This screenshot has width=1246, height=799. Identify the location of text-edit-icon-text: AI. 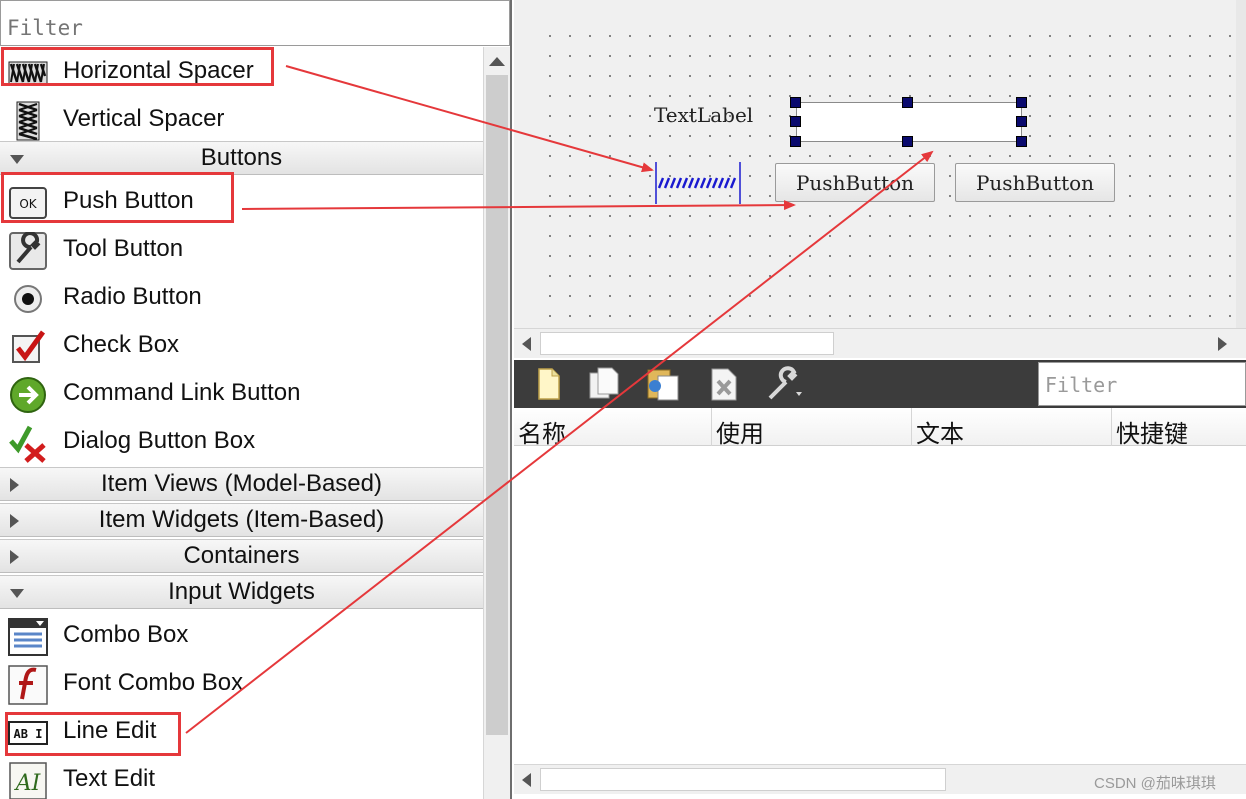
(28, 783).